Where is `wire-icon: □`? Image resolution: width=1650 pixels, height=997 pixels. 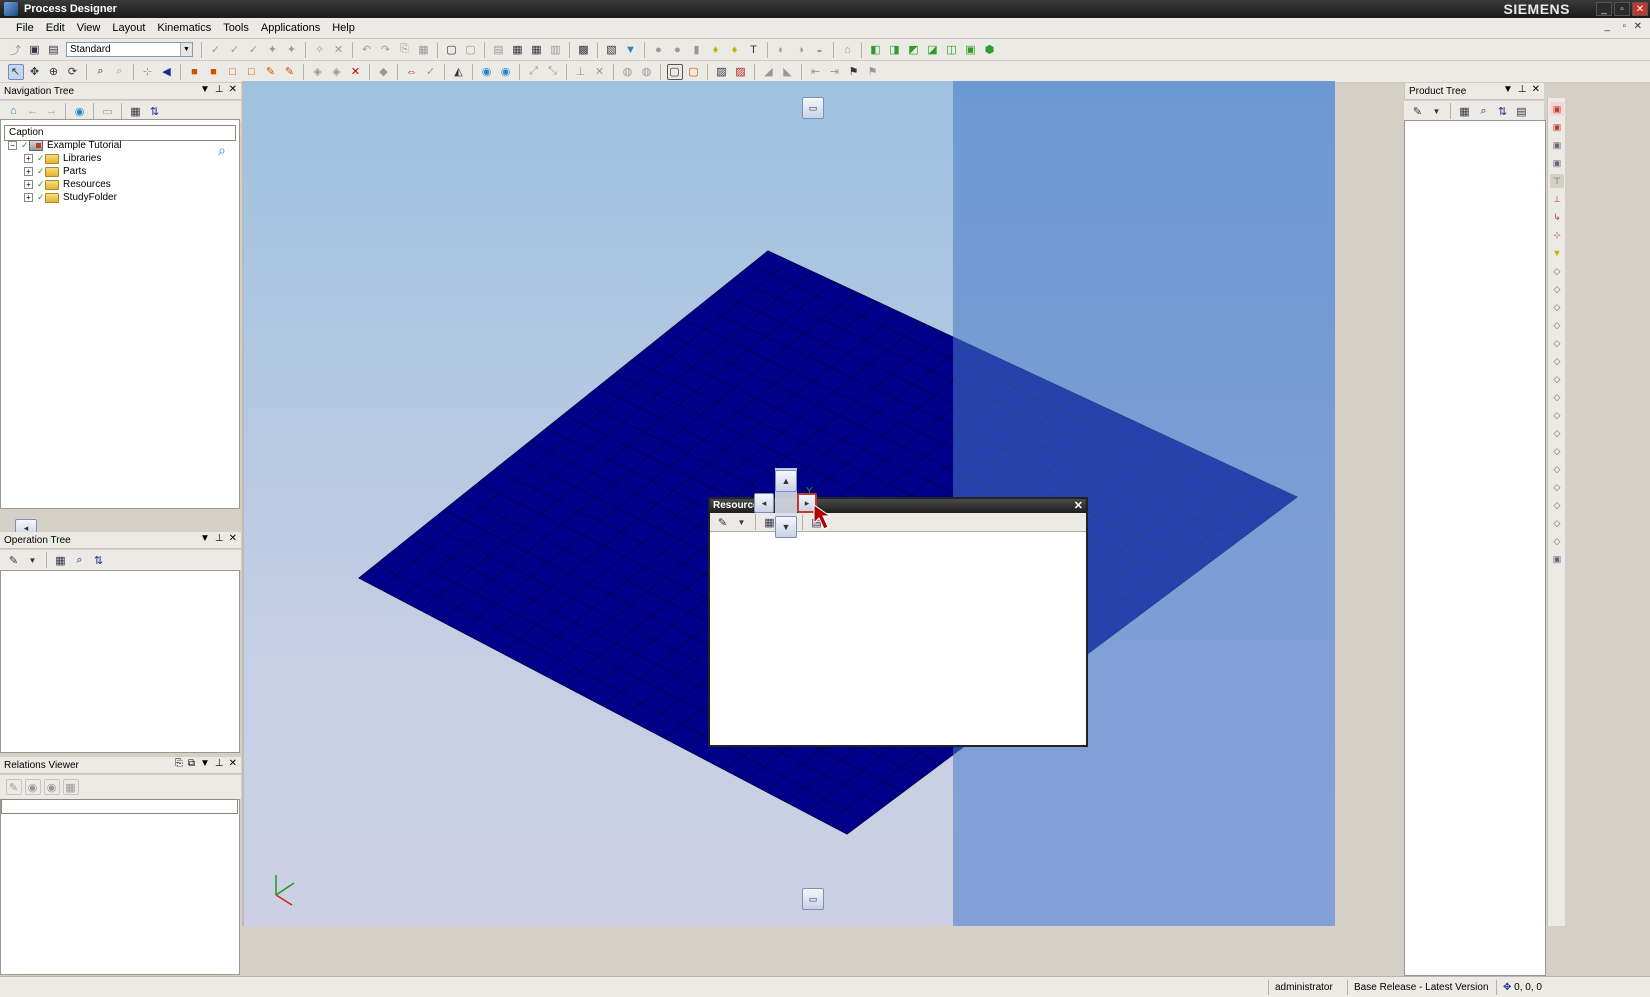
wire-icon: □ is located at coordinates (233, 72).